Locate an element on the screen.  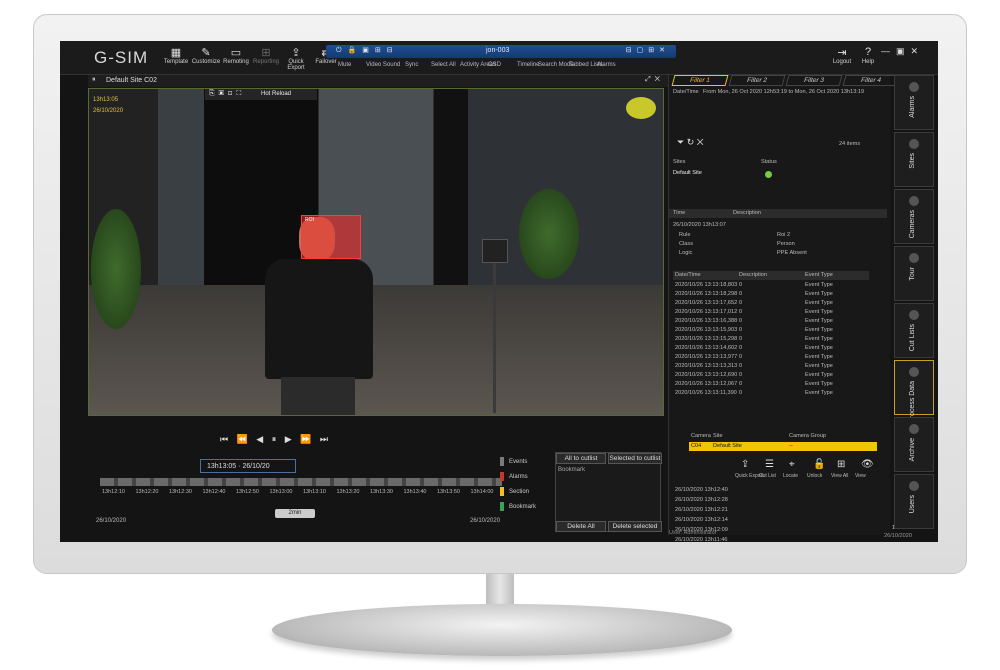
camera-col-header: Camera is located at coordinates (701, 436).